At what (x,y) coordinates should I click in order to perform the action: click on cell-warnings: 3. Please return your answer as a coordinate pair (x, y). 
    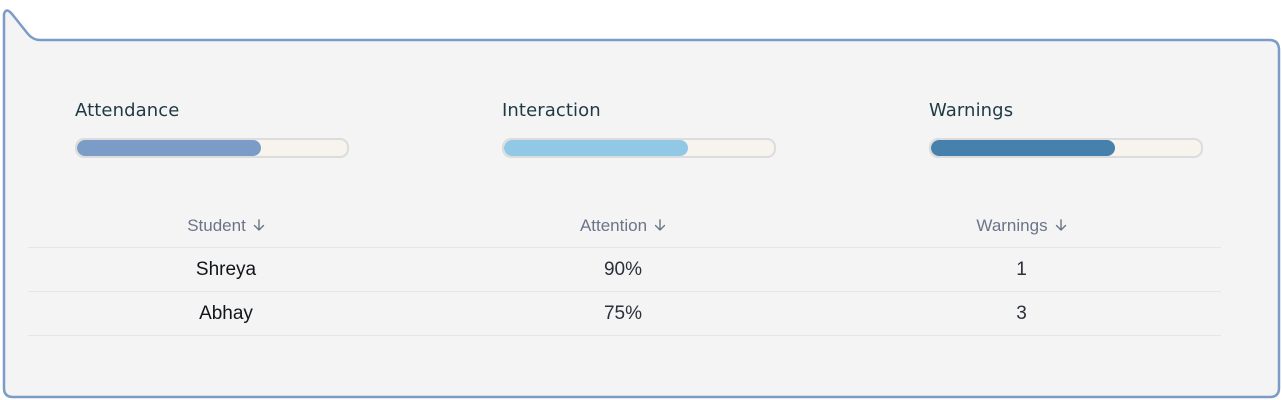
    Looking at the image, I should click on (1021, 313).